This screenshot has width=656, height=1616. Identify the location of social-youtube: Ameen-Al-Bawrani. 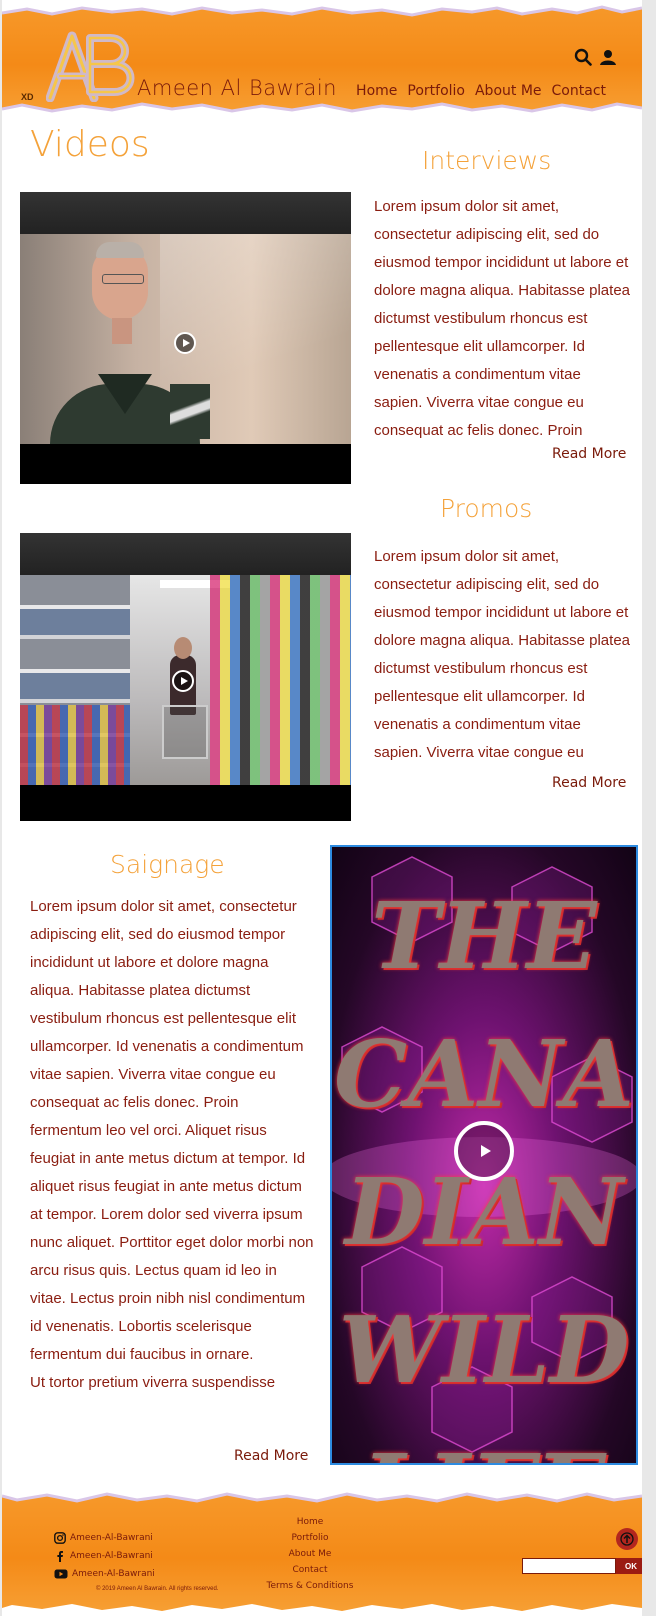
(104, 1574).